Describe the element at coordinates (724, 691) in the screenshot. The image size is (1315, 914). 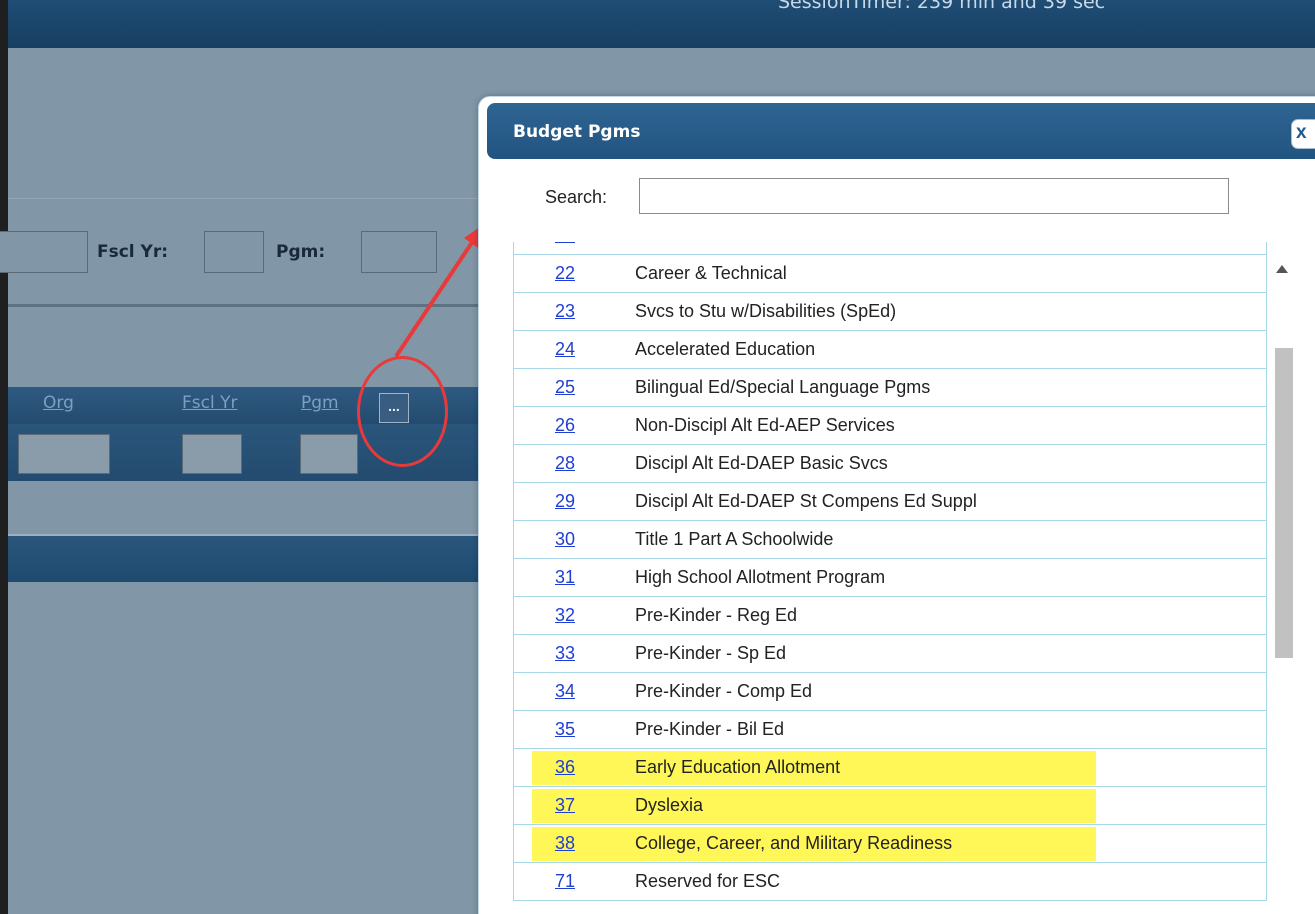
I see `program-description: Pre-Kinder - Comp Ed` at that location.